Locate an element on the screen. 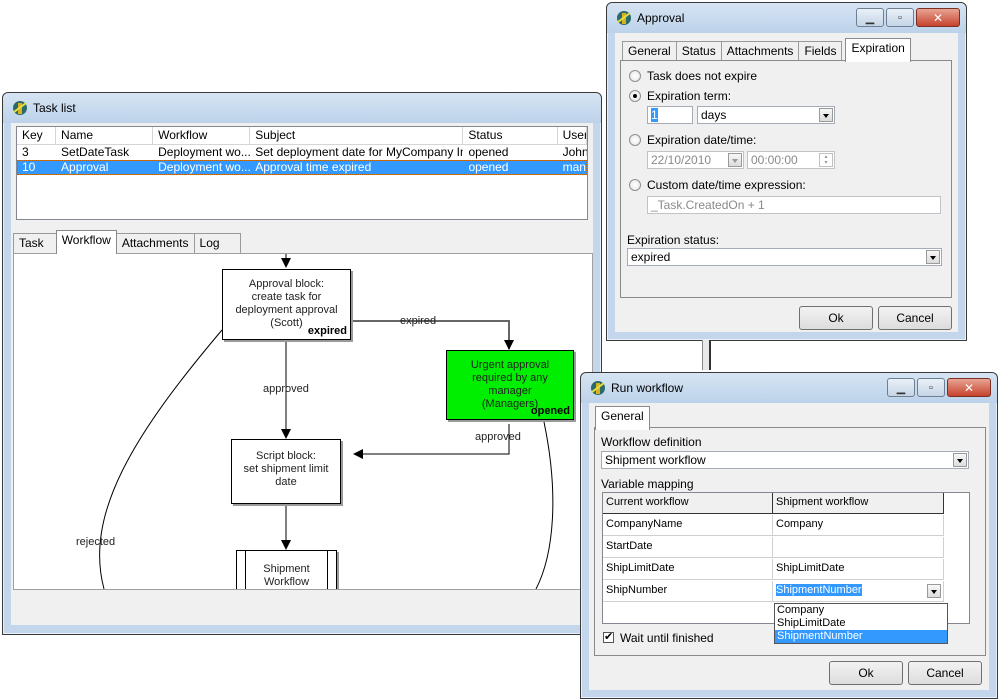 This screenshot has height=699, width=999. column-header-subject: Subject is located at coordinates (357, 135).